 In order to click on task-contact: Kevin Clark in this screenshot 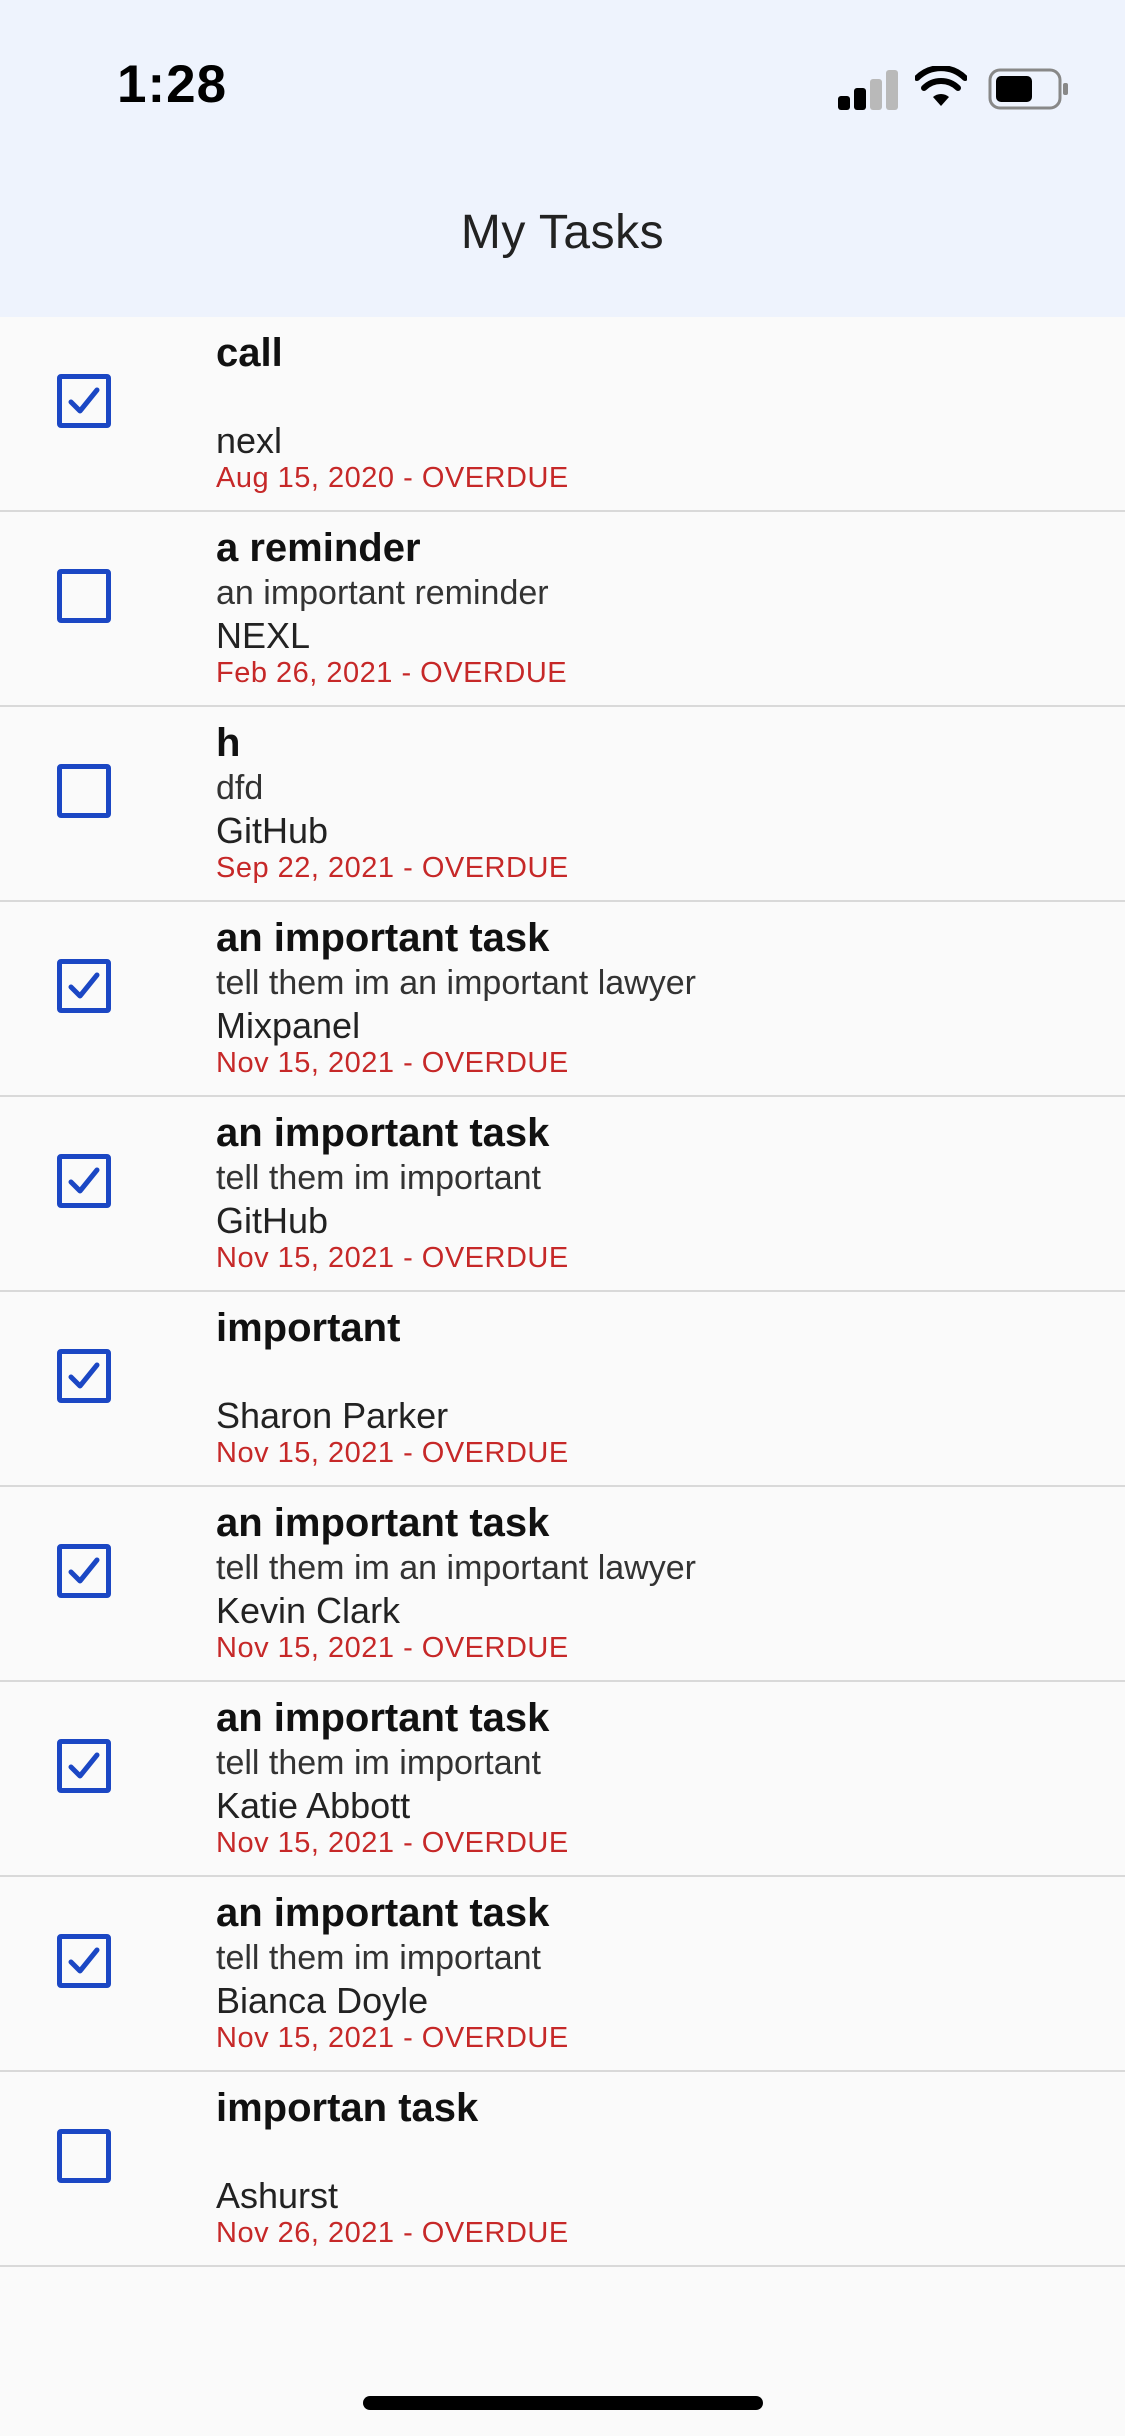, I will do `click(308, 1610)`.